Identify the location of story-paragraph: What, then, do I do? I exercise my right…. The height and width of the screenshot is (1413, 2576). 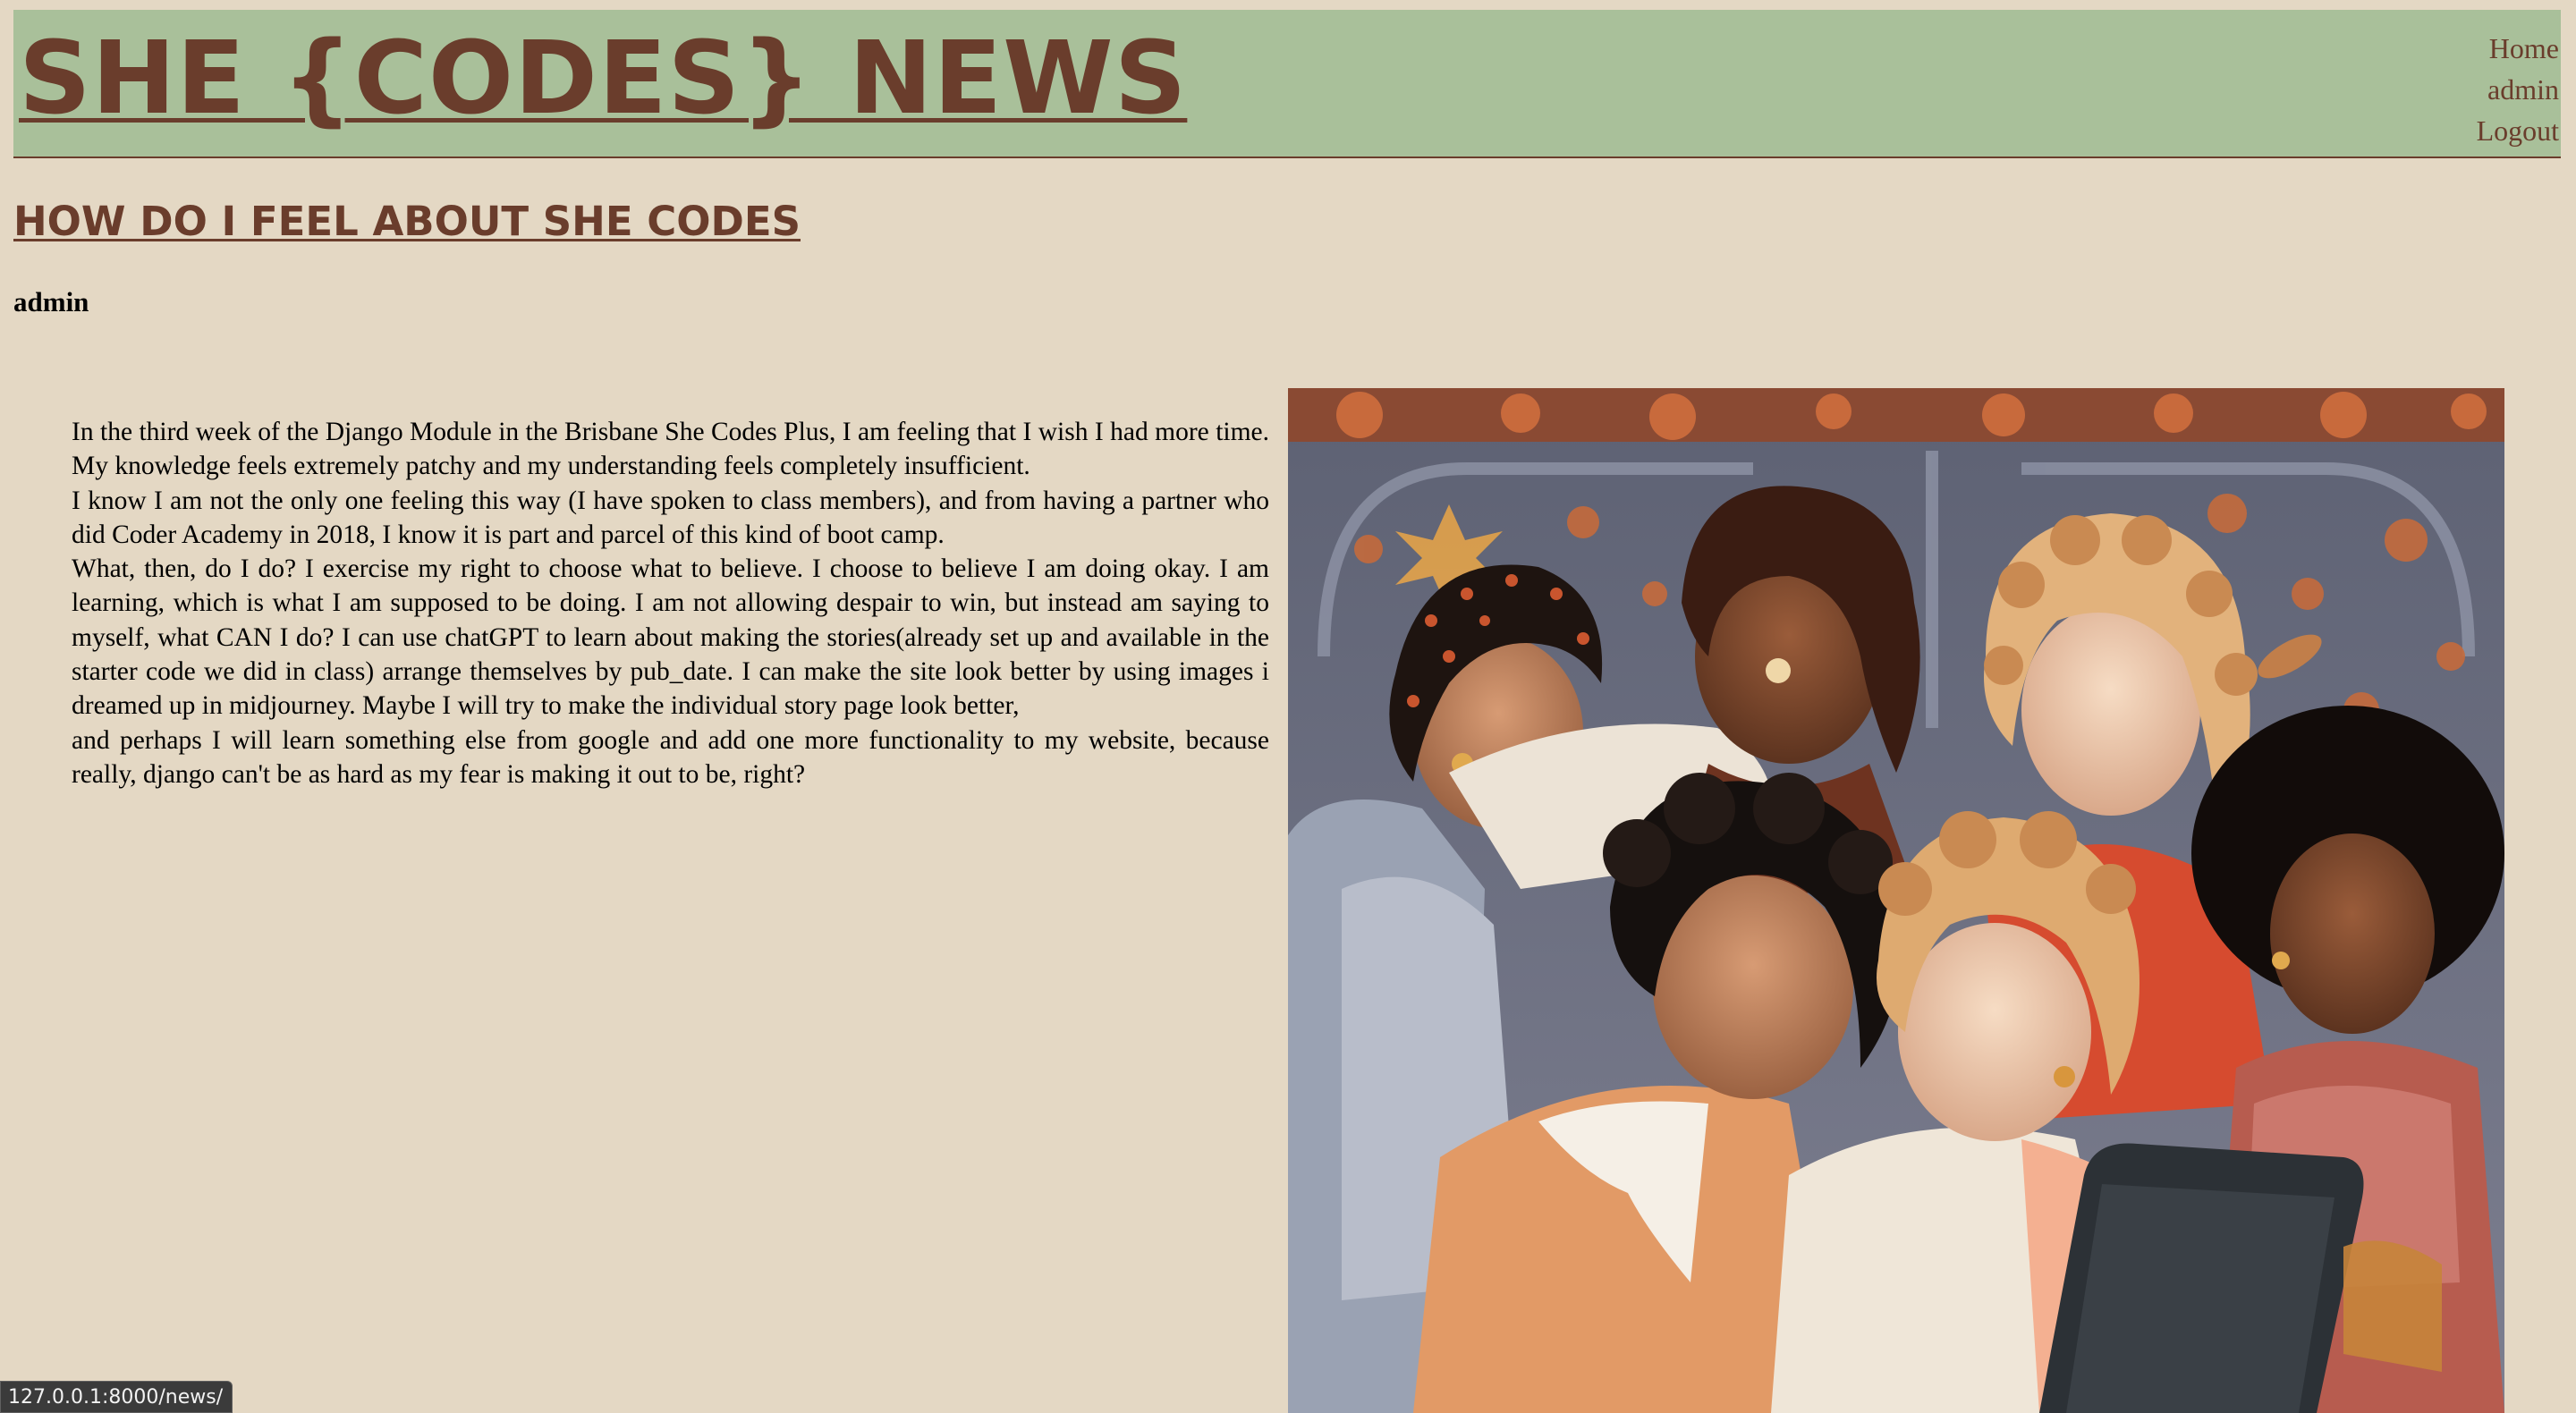
(670, 637).